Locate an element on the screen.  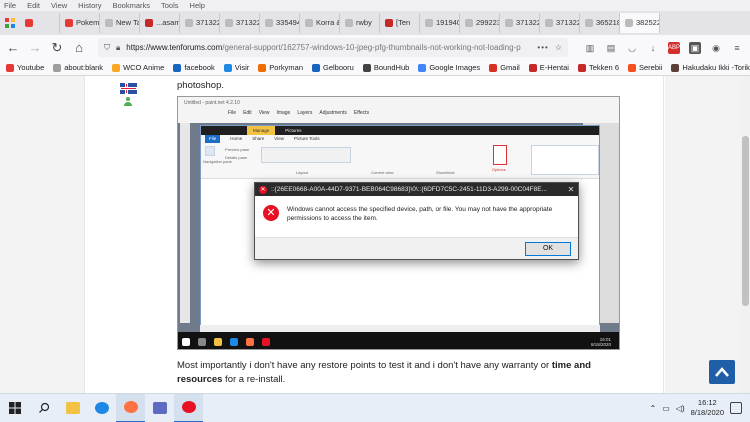
firefox-icon is located at coordinates (130, 407).